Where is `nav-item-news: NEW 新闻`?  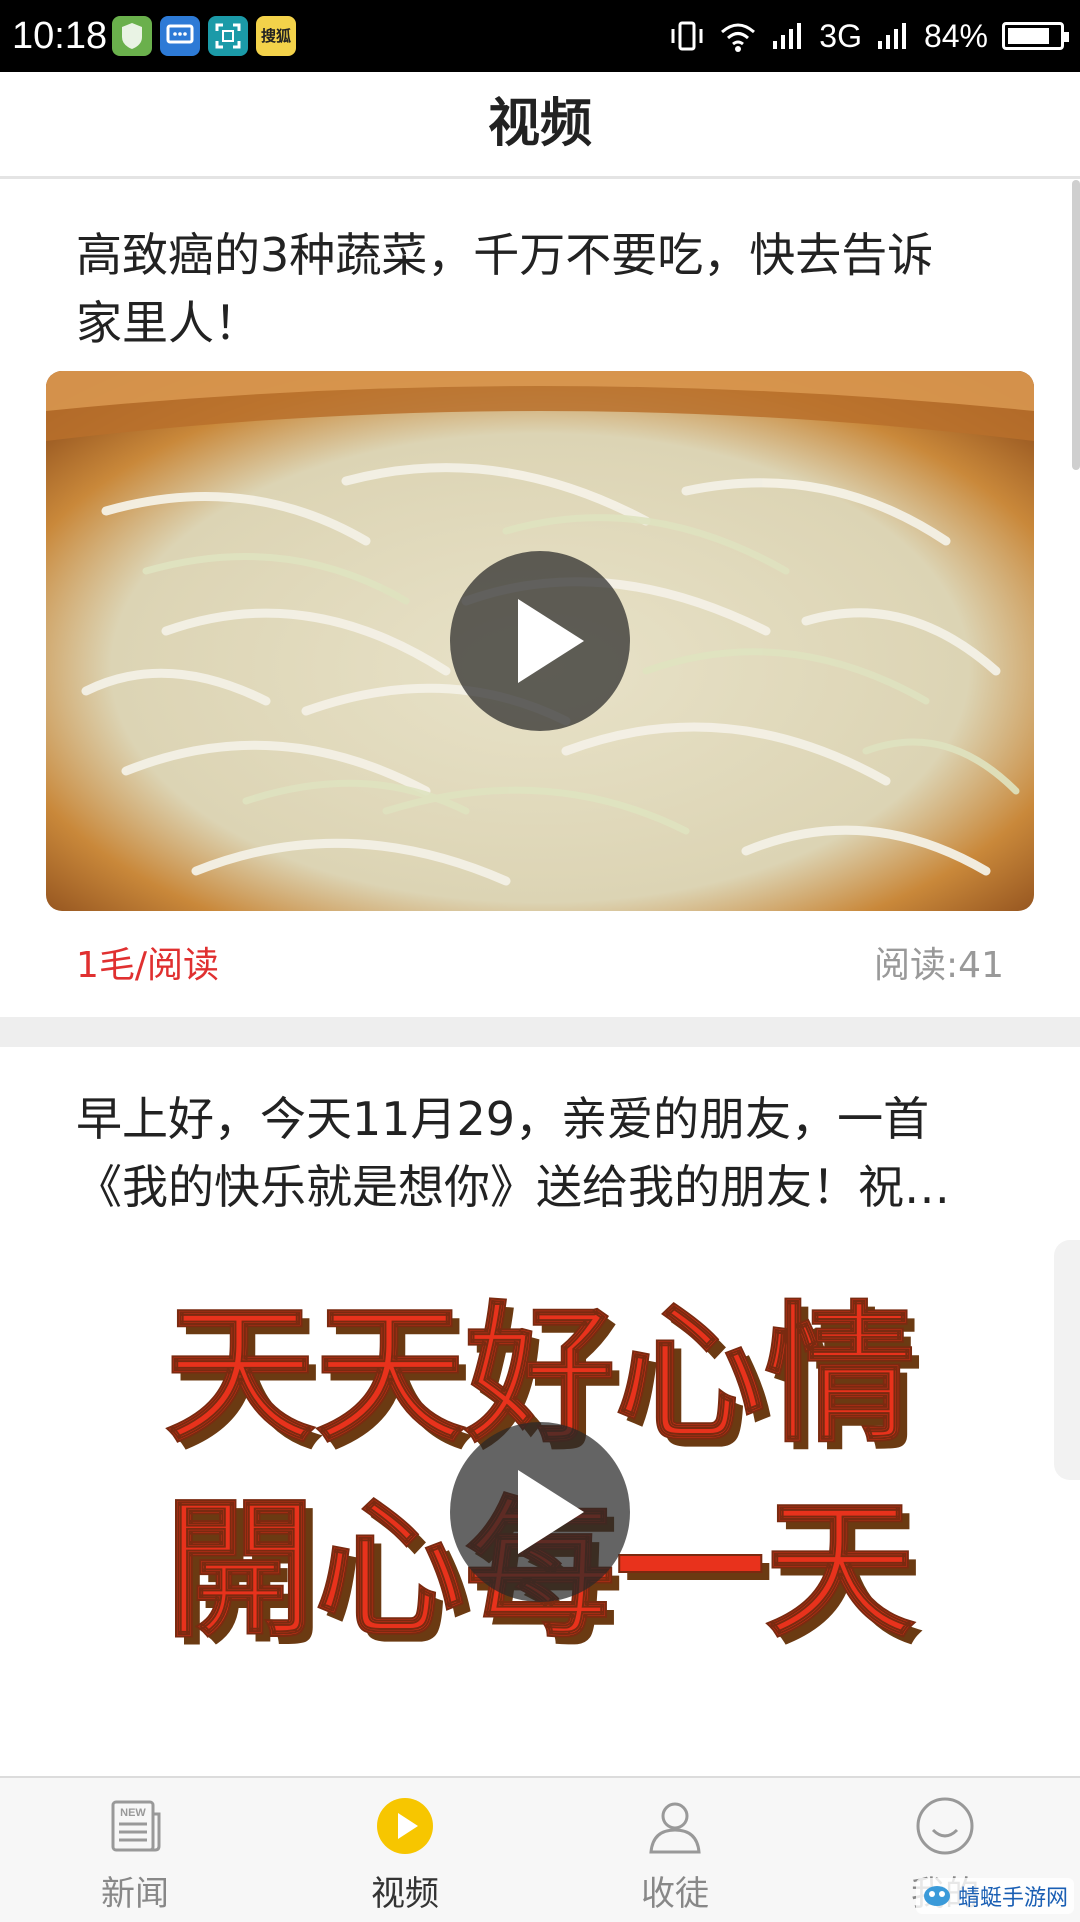
nav-item-news: NEW 新闻 is located at coordinates (135, 1850).